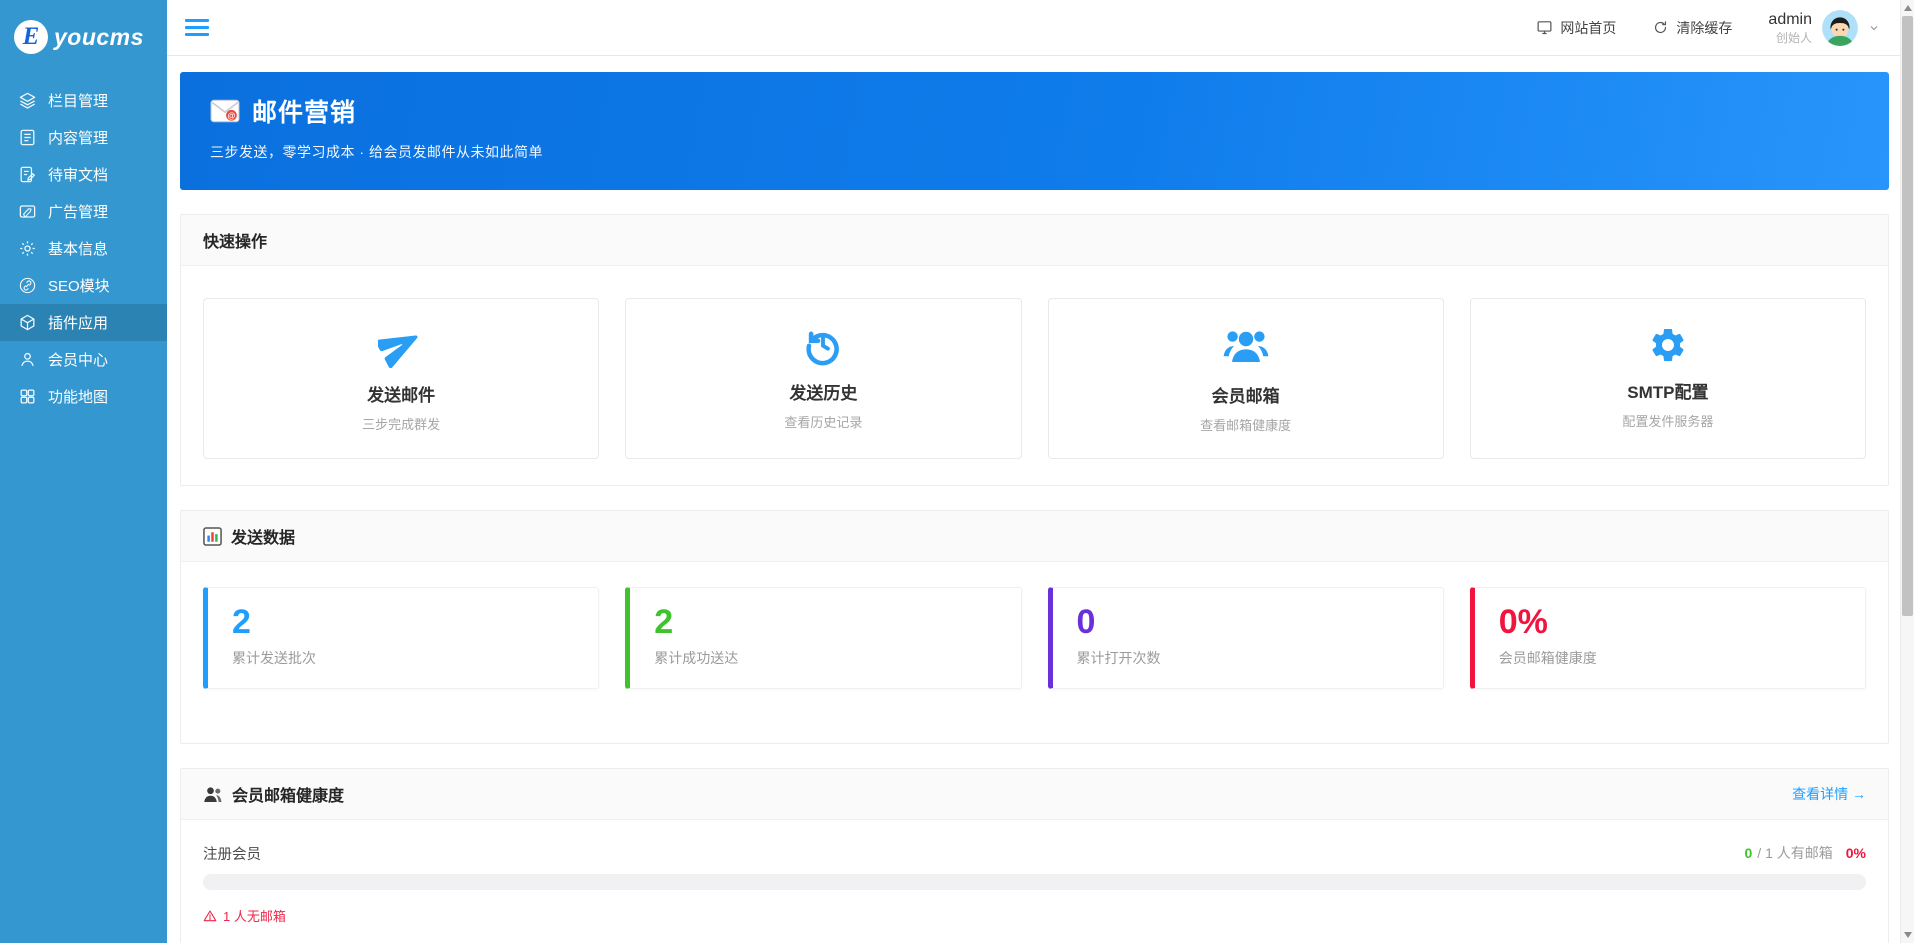  Describe the element at coordinates (1748, 853) in the screenshot. I see `have-email-count: 0` at that location.